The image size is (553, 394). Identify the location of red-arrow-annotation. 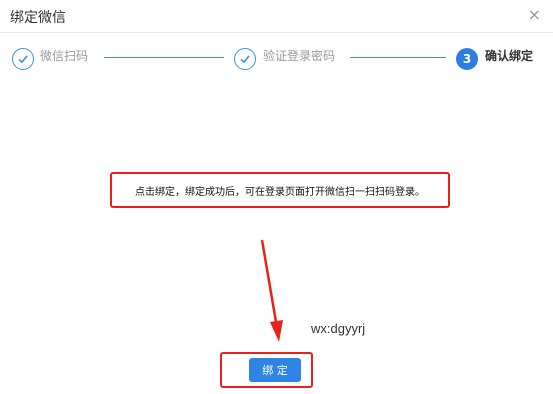
(271, 290).